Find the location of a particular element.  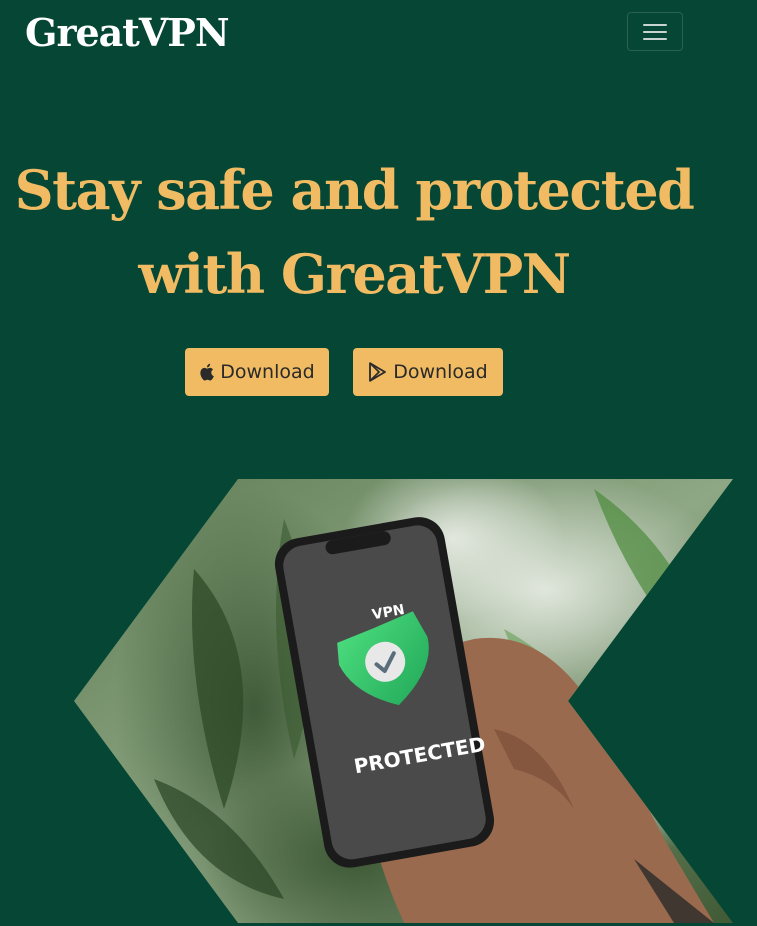

apple-icon is located at coordinates (207, 372).